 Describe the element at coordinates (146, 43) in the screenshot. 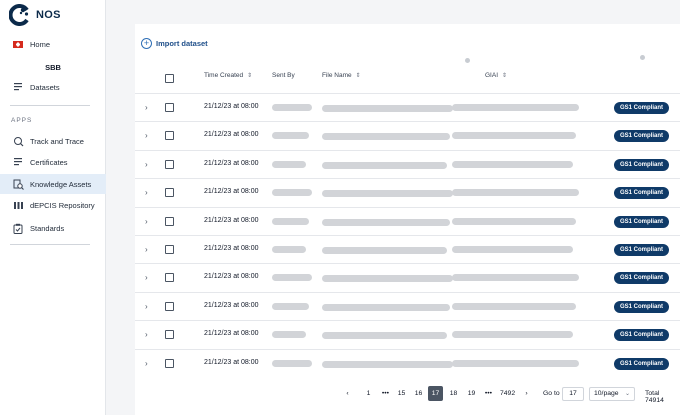

I see `plus-circle-icon: +` at that location.